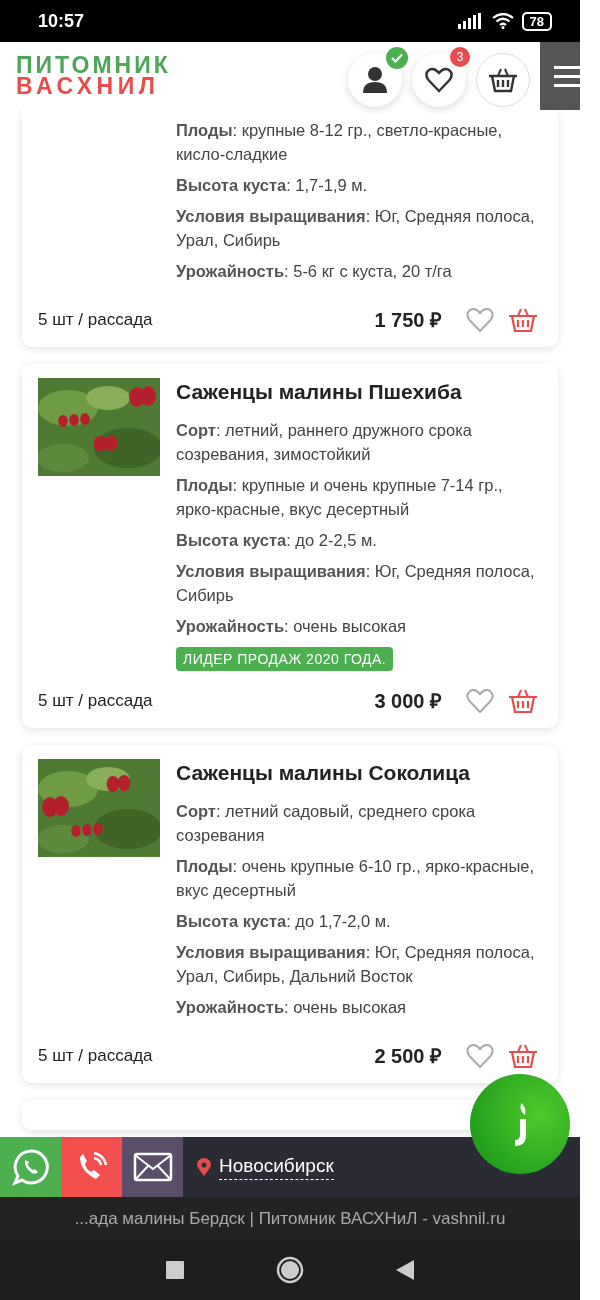 The height and width of the screenshot is (1300, 600). I want to click on heart-icon, so click(439, 80).